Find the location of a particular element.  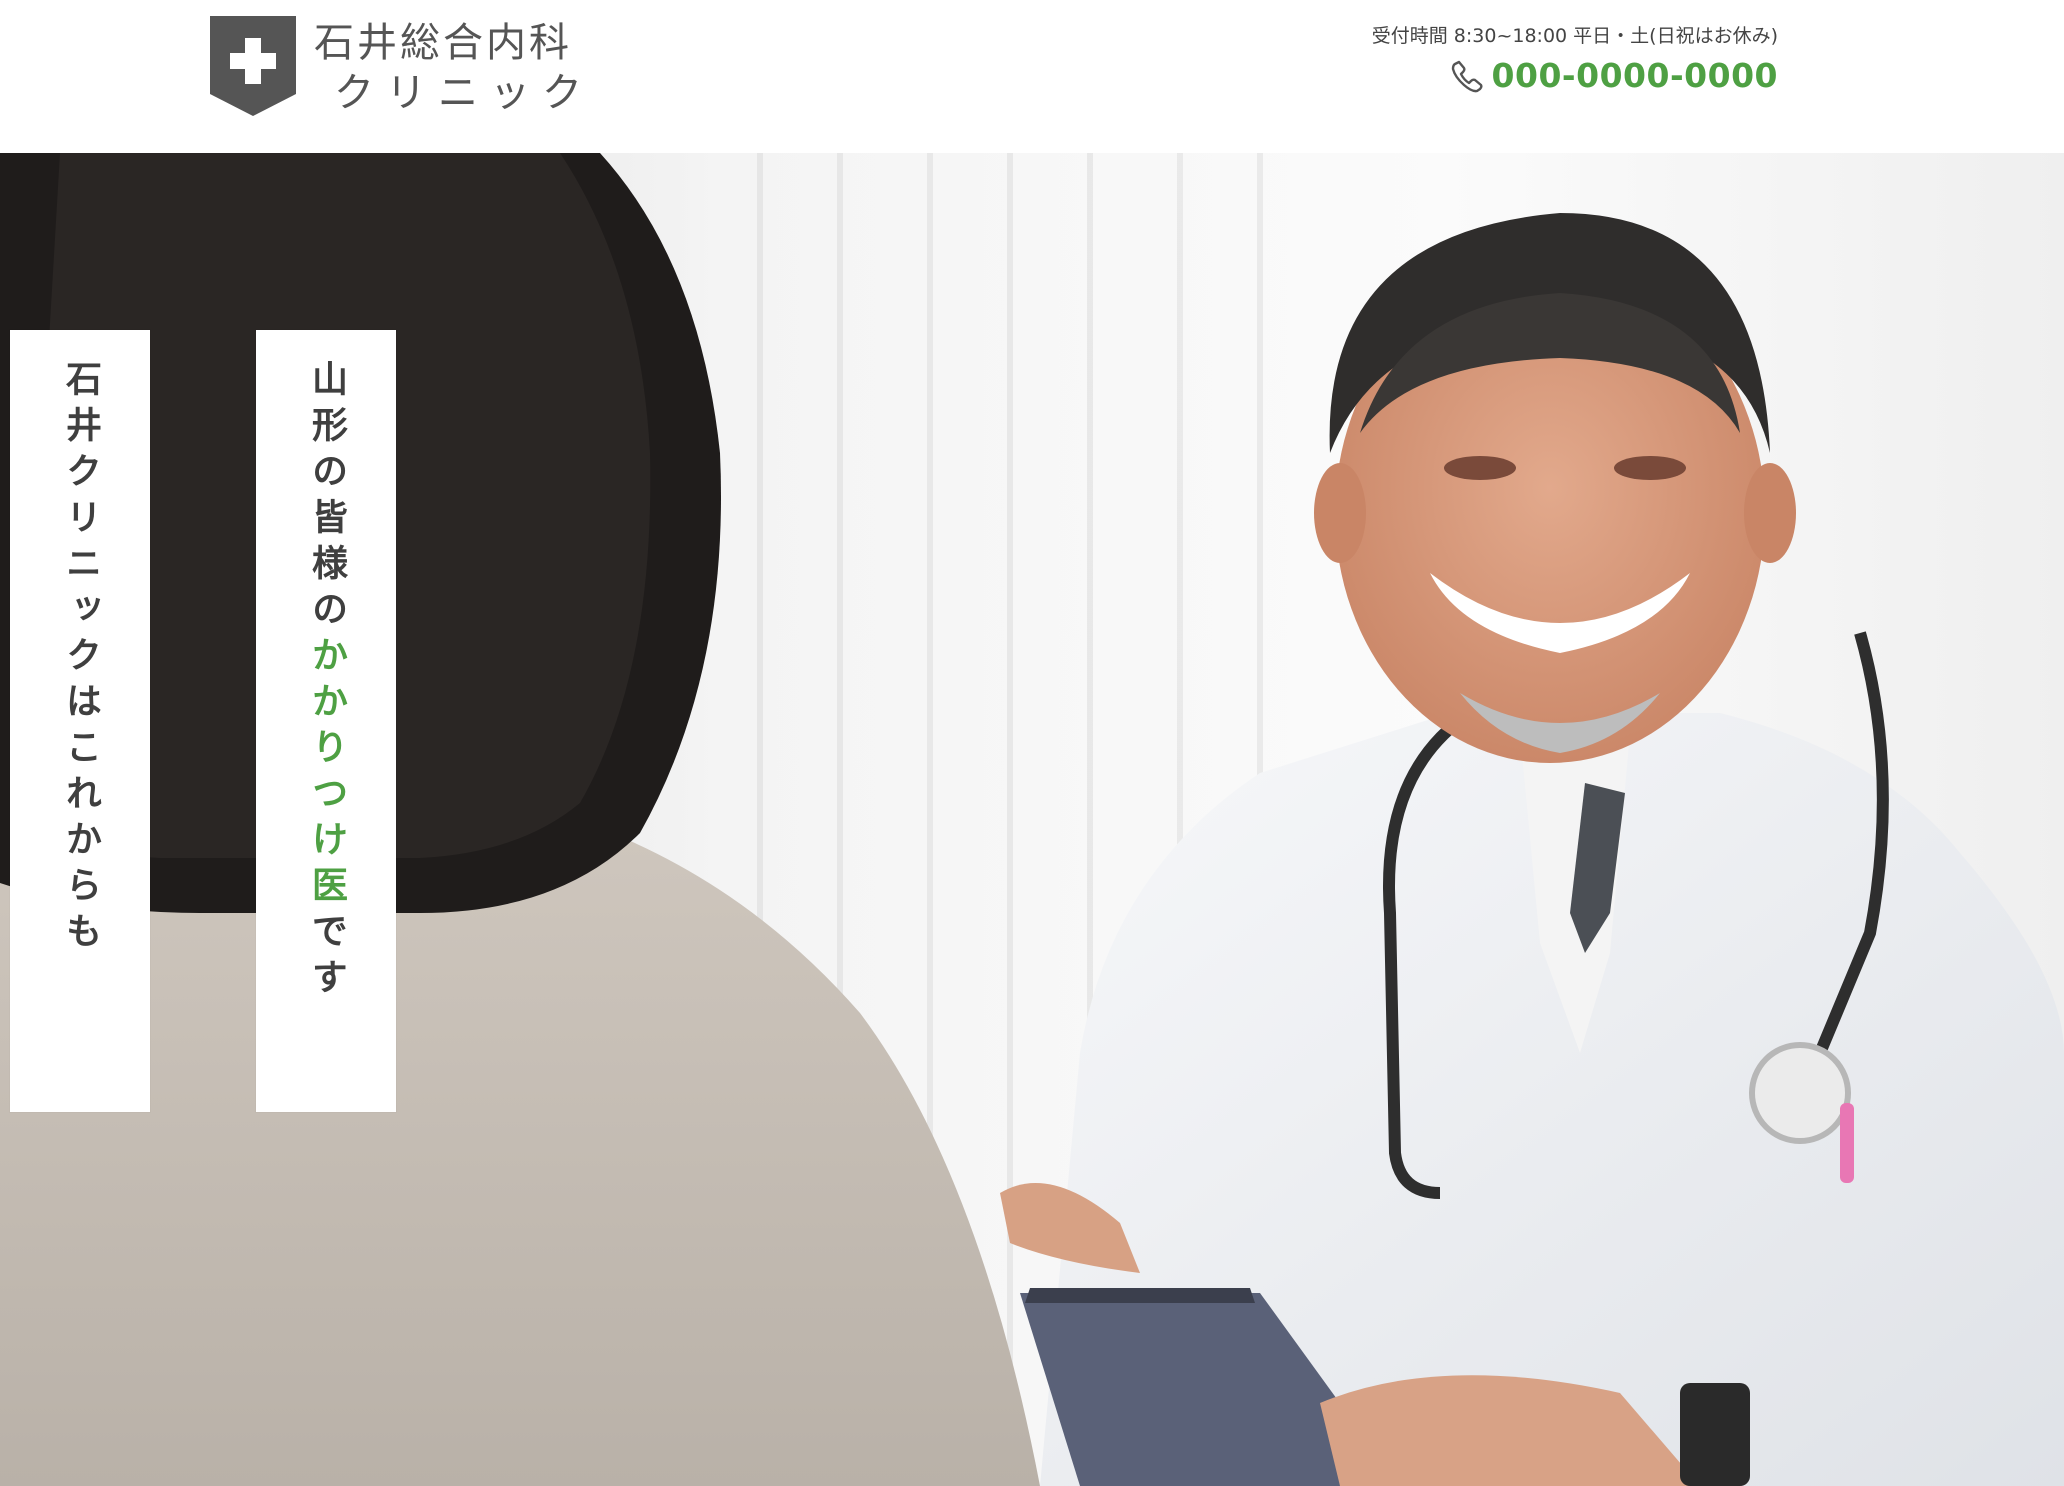

clinic-logo: 石井総合内科 クリニック is located at coordinates (402, 68).